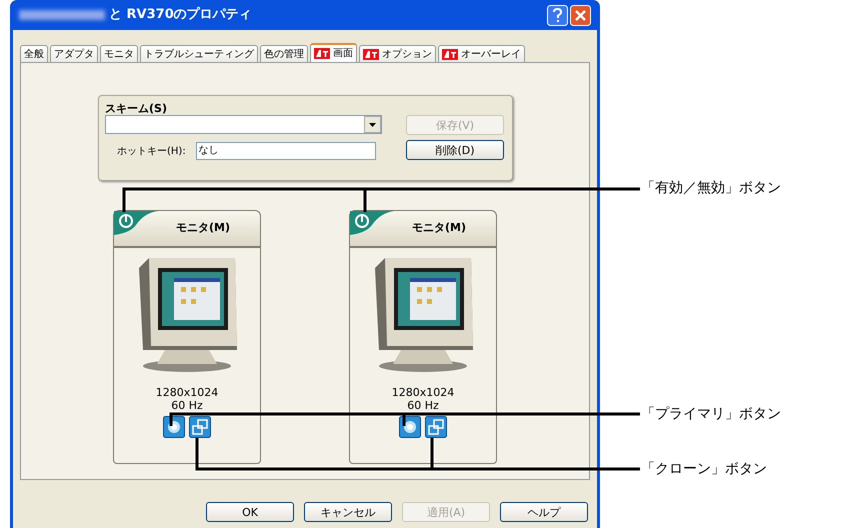 The image size is (857, 528). Describe the element at coordinates (180, 15) in the screenshot. I see `window-title: と RV370のプロパティ` at that location.